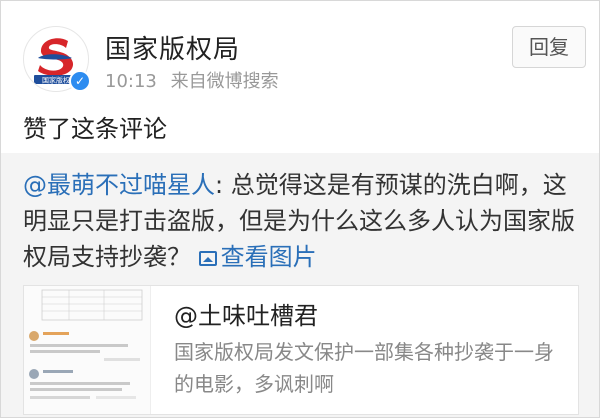 The image size is (600, 418). What do you see at coordinates (131, 81) in the screenshot?
I see `post-time: 10:13` at bounding box center [131, 81].